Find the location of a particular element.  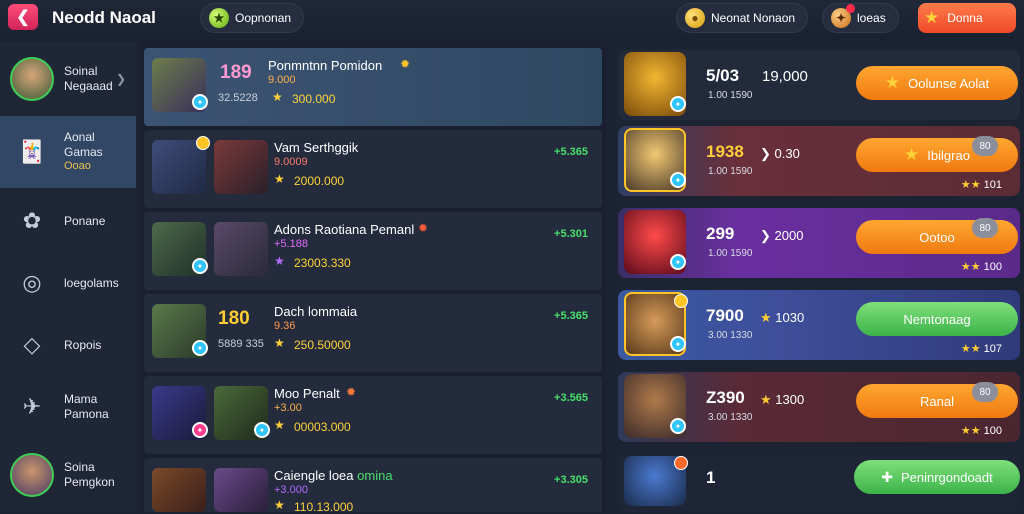

sidebar-item-label: Soinal is located at coordinates (81, 71).